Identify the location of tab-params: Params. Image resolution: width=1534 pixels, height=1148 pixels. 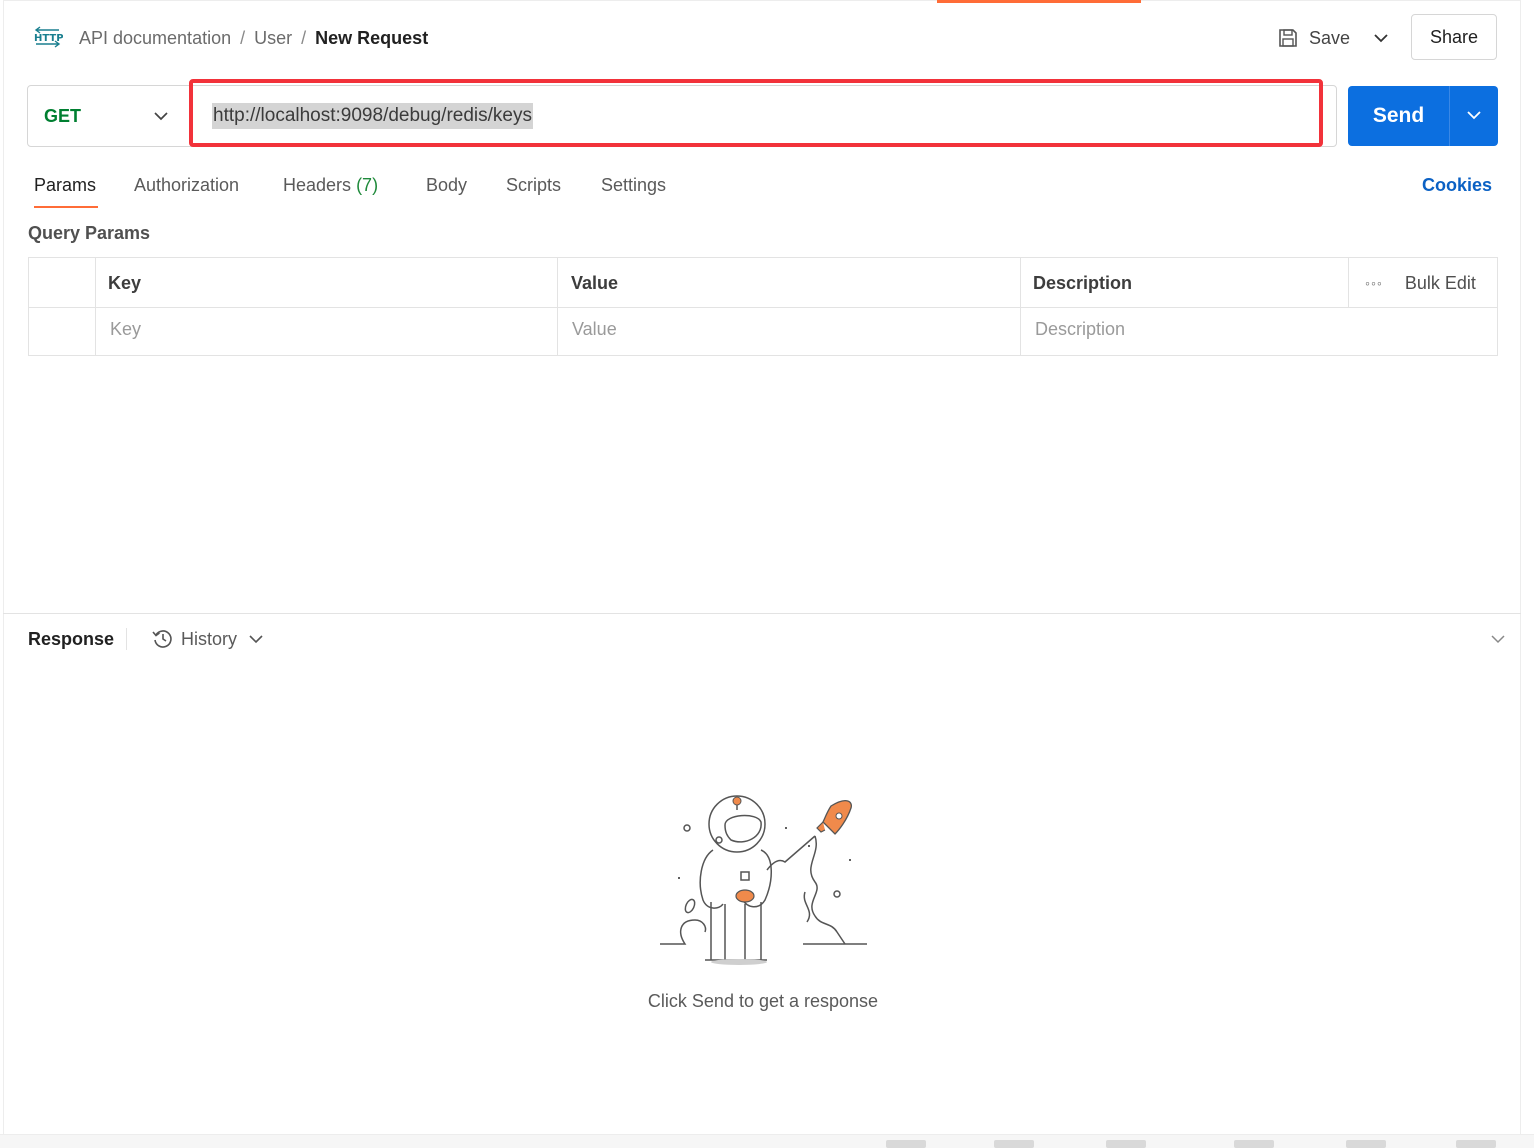
(66, 190).